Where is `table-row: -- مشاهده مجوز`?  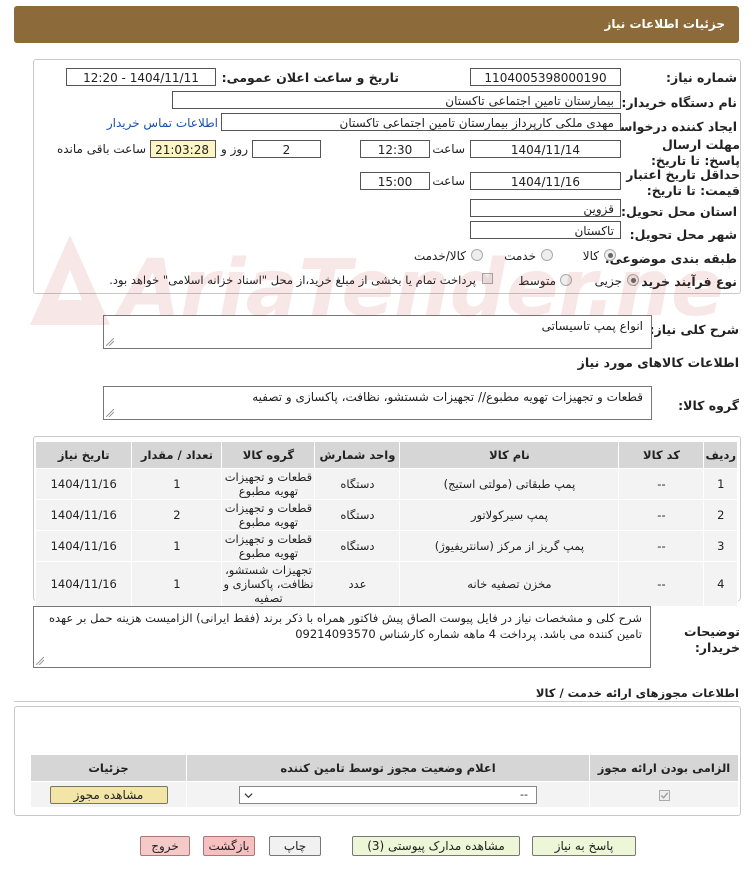
table-row: -- مشاهده مجوز is located at coordinates (384, 794).